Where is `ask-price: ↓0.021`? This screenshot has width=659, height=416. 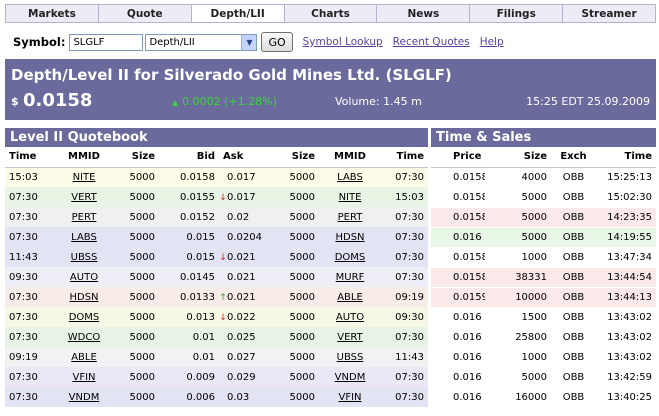
ask-price: ↓0.021 is located at coordinates (247, 257).